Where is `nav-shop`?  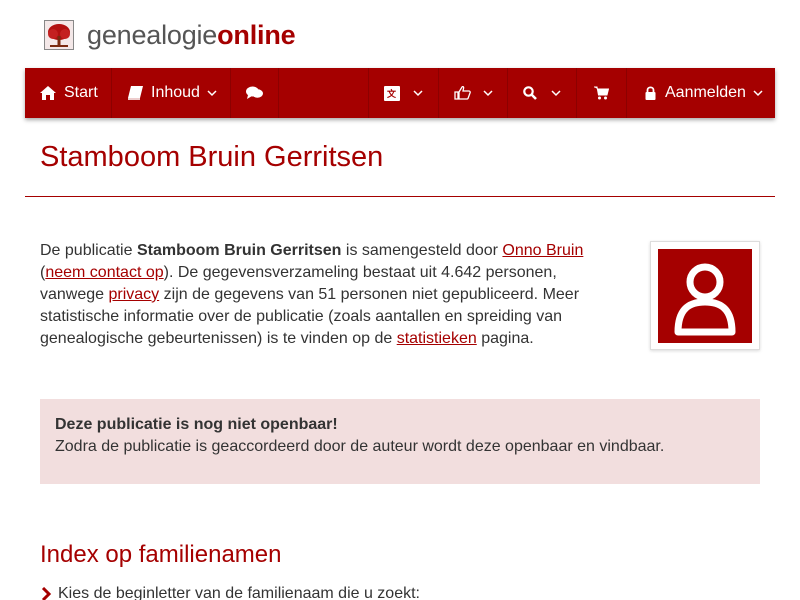 nav-shop is located at coordinates (602, 93).